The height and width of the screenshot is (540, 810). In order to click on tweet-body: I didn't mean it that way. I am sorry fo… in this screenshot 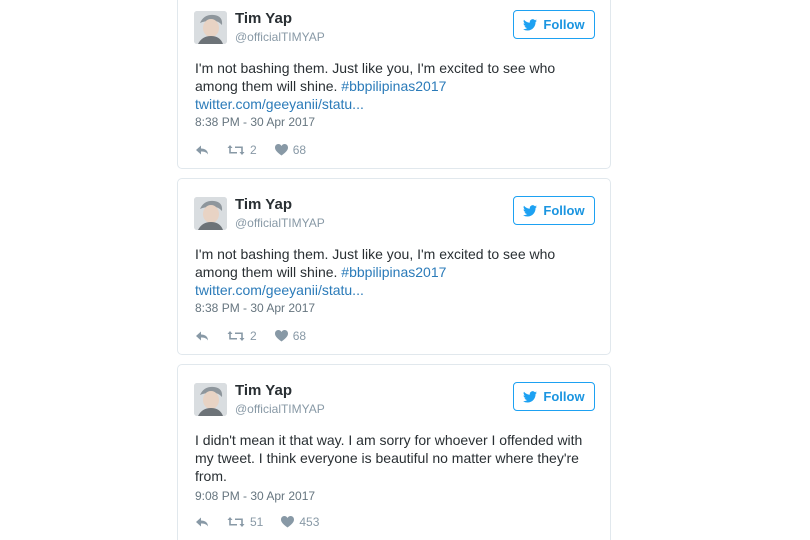, I will do `click(389, 458)`.